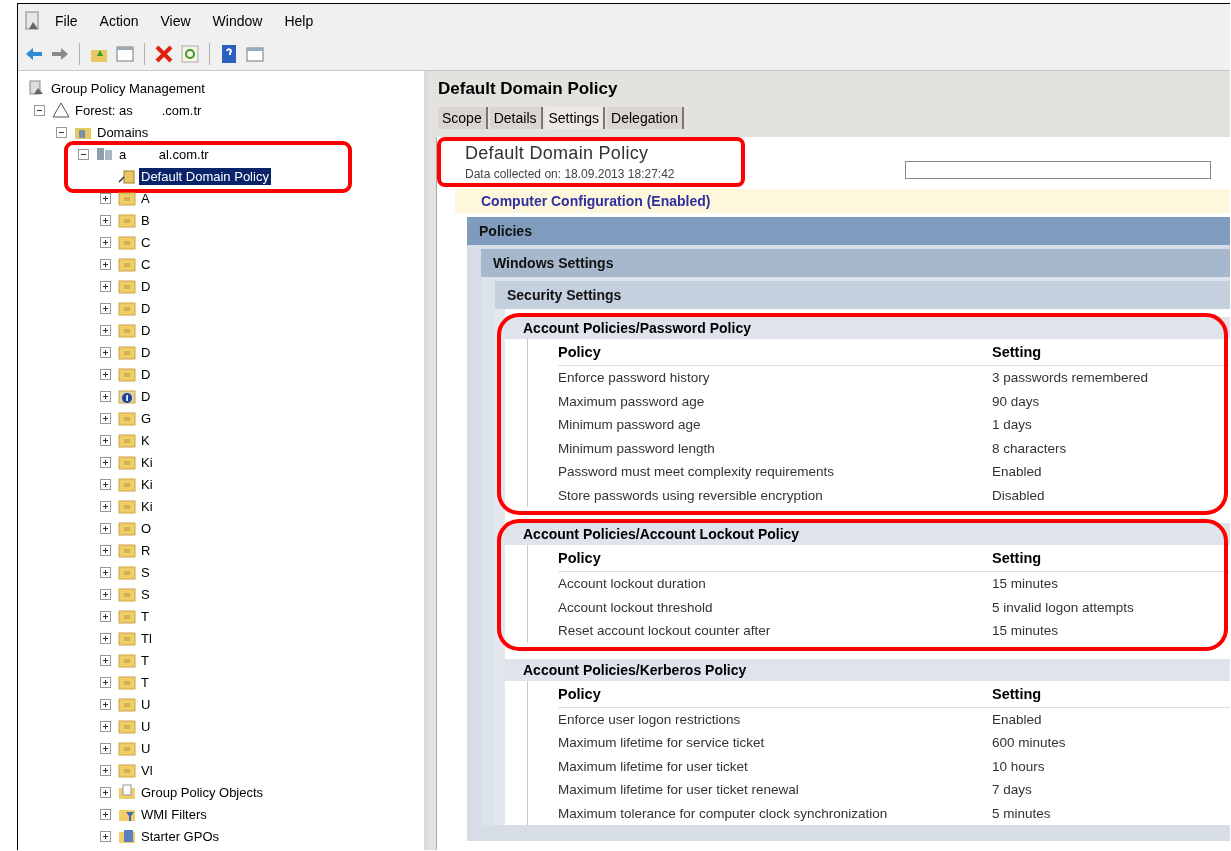  I want to click on section-header: Account Policies/Kerberos Policy, so click(867, 669).